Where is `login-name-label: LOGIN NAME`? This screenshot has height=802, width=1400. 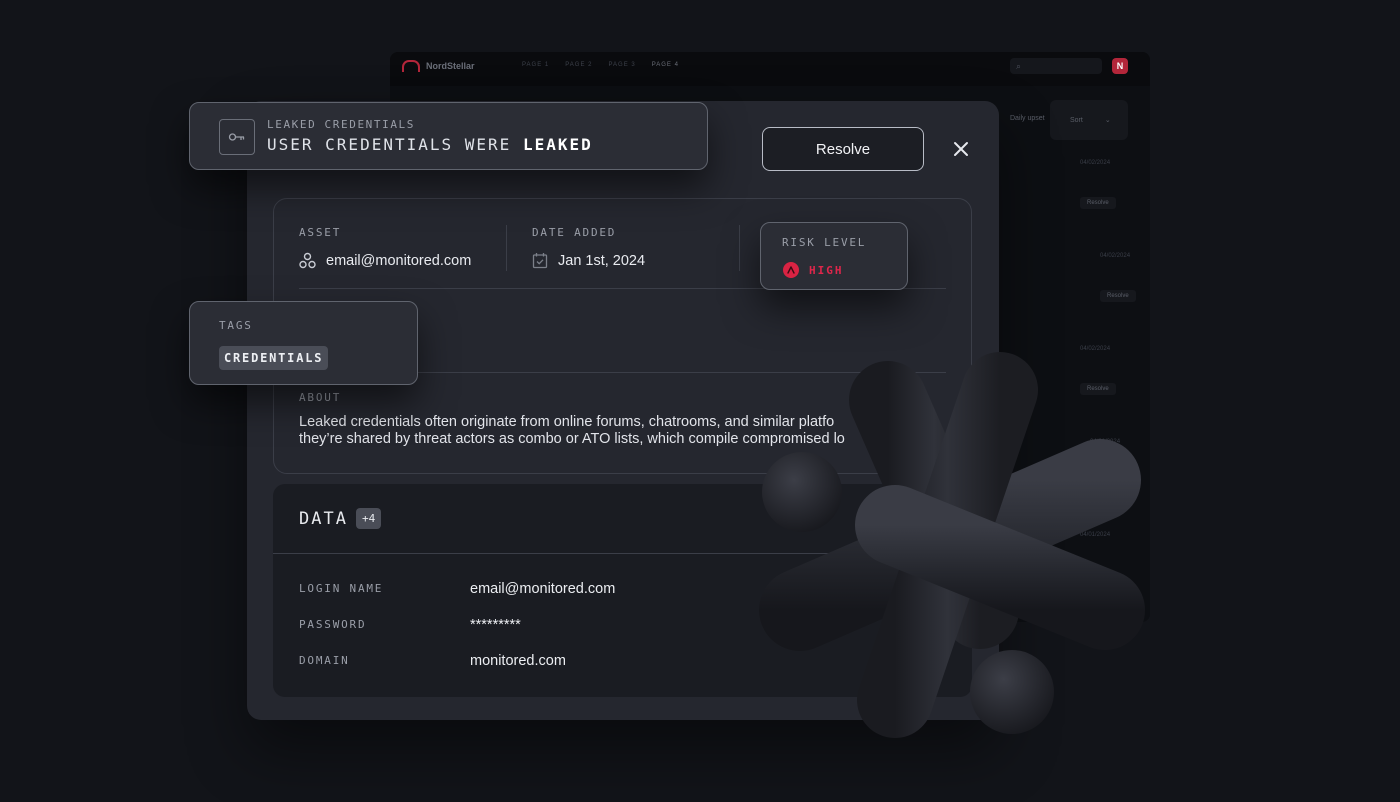 login-name-label: LOGIN NAME is located at coordinates (341, 588).